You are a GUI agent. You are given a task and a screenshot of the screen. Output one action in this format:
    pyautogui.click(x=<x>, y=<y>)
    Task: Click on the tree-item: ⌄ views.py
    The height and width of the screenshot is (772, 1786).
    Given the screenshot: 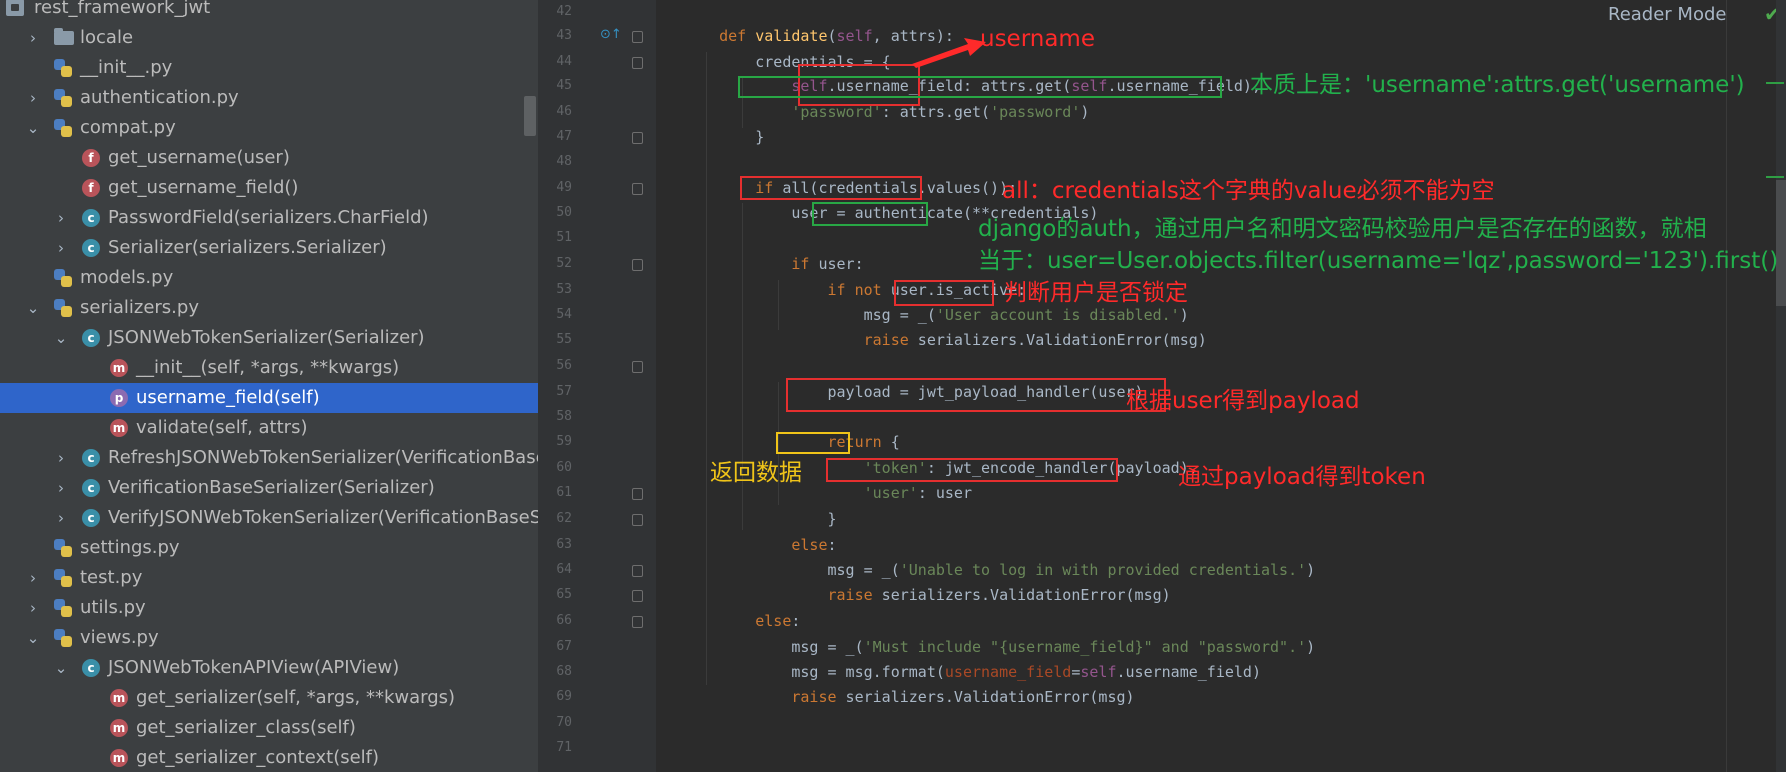 What is the action you would take?
    pyautogui.click(x=269, y=638)
    